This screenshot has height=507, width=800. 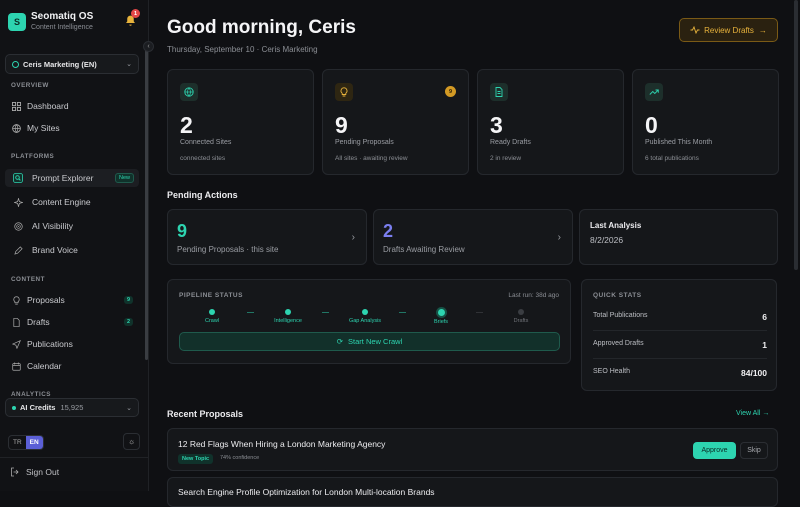 I want to click on review-drafts-label: Review Drafts, so click(x=729, y=30).